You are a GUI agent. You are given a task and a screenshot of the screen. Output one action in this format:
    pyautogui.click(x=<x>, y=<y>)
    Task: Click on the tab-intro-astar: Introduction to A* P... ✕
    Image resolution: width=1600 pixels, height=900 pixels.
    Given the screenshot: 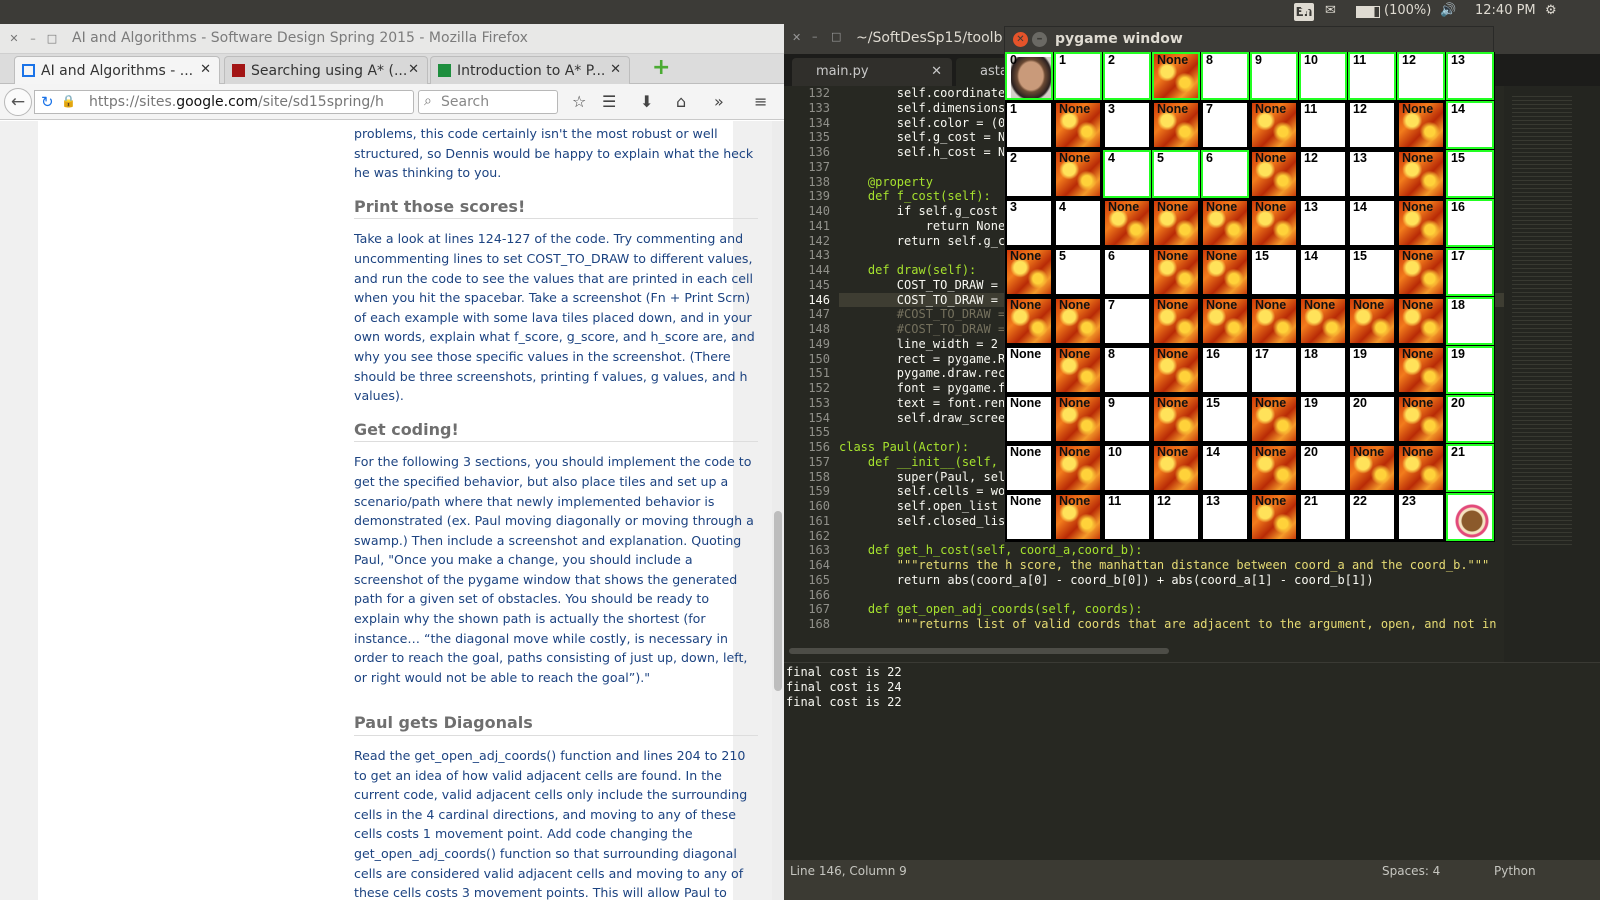 What is the action you would take?
    pyautogui.click(x=530, y=70)
    